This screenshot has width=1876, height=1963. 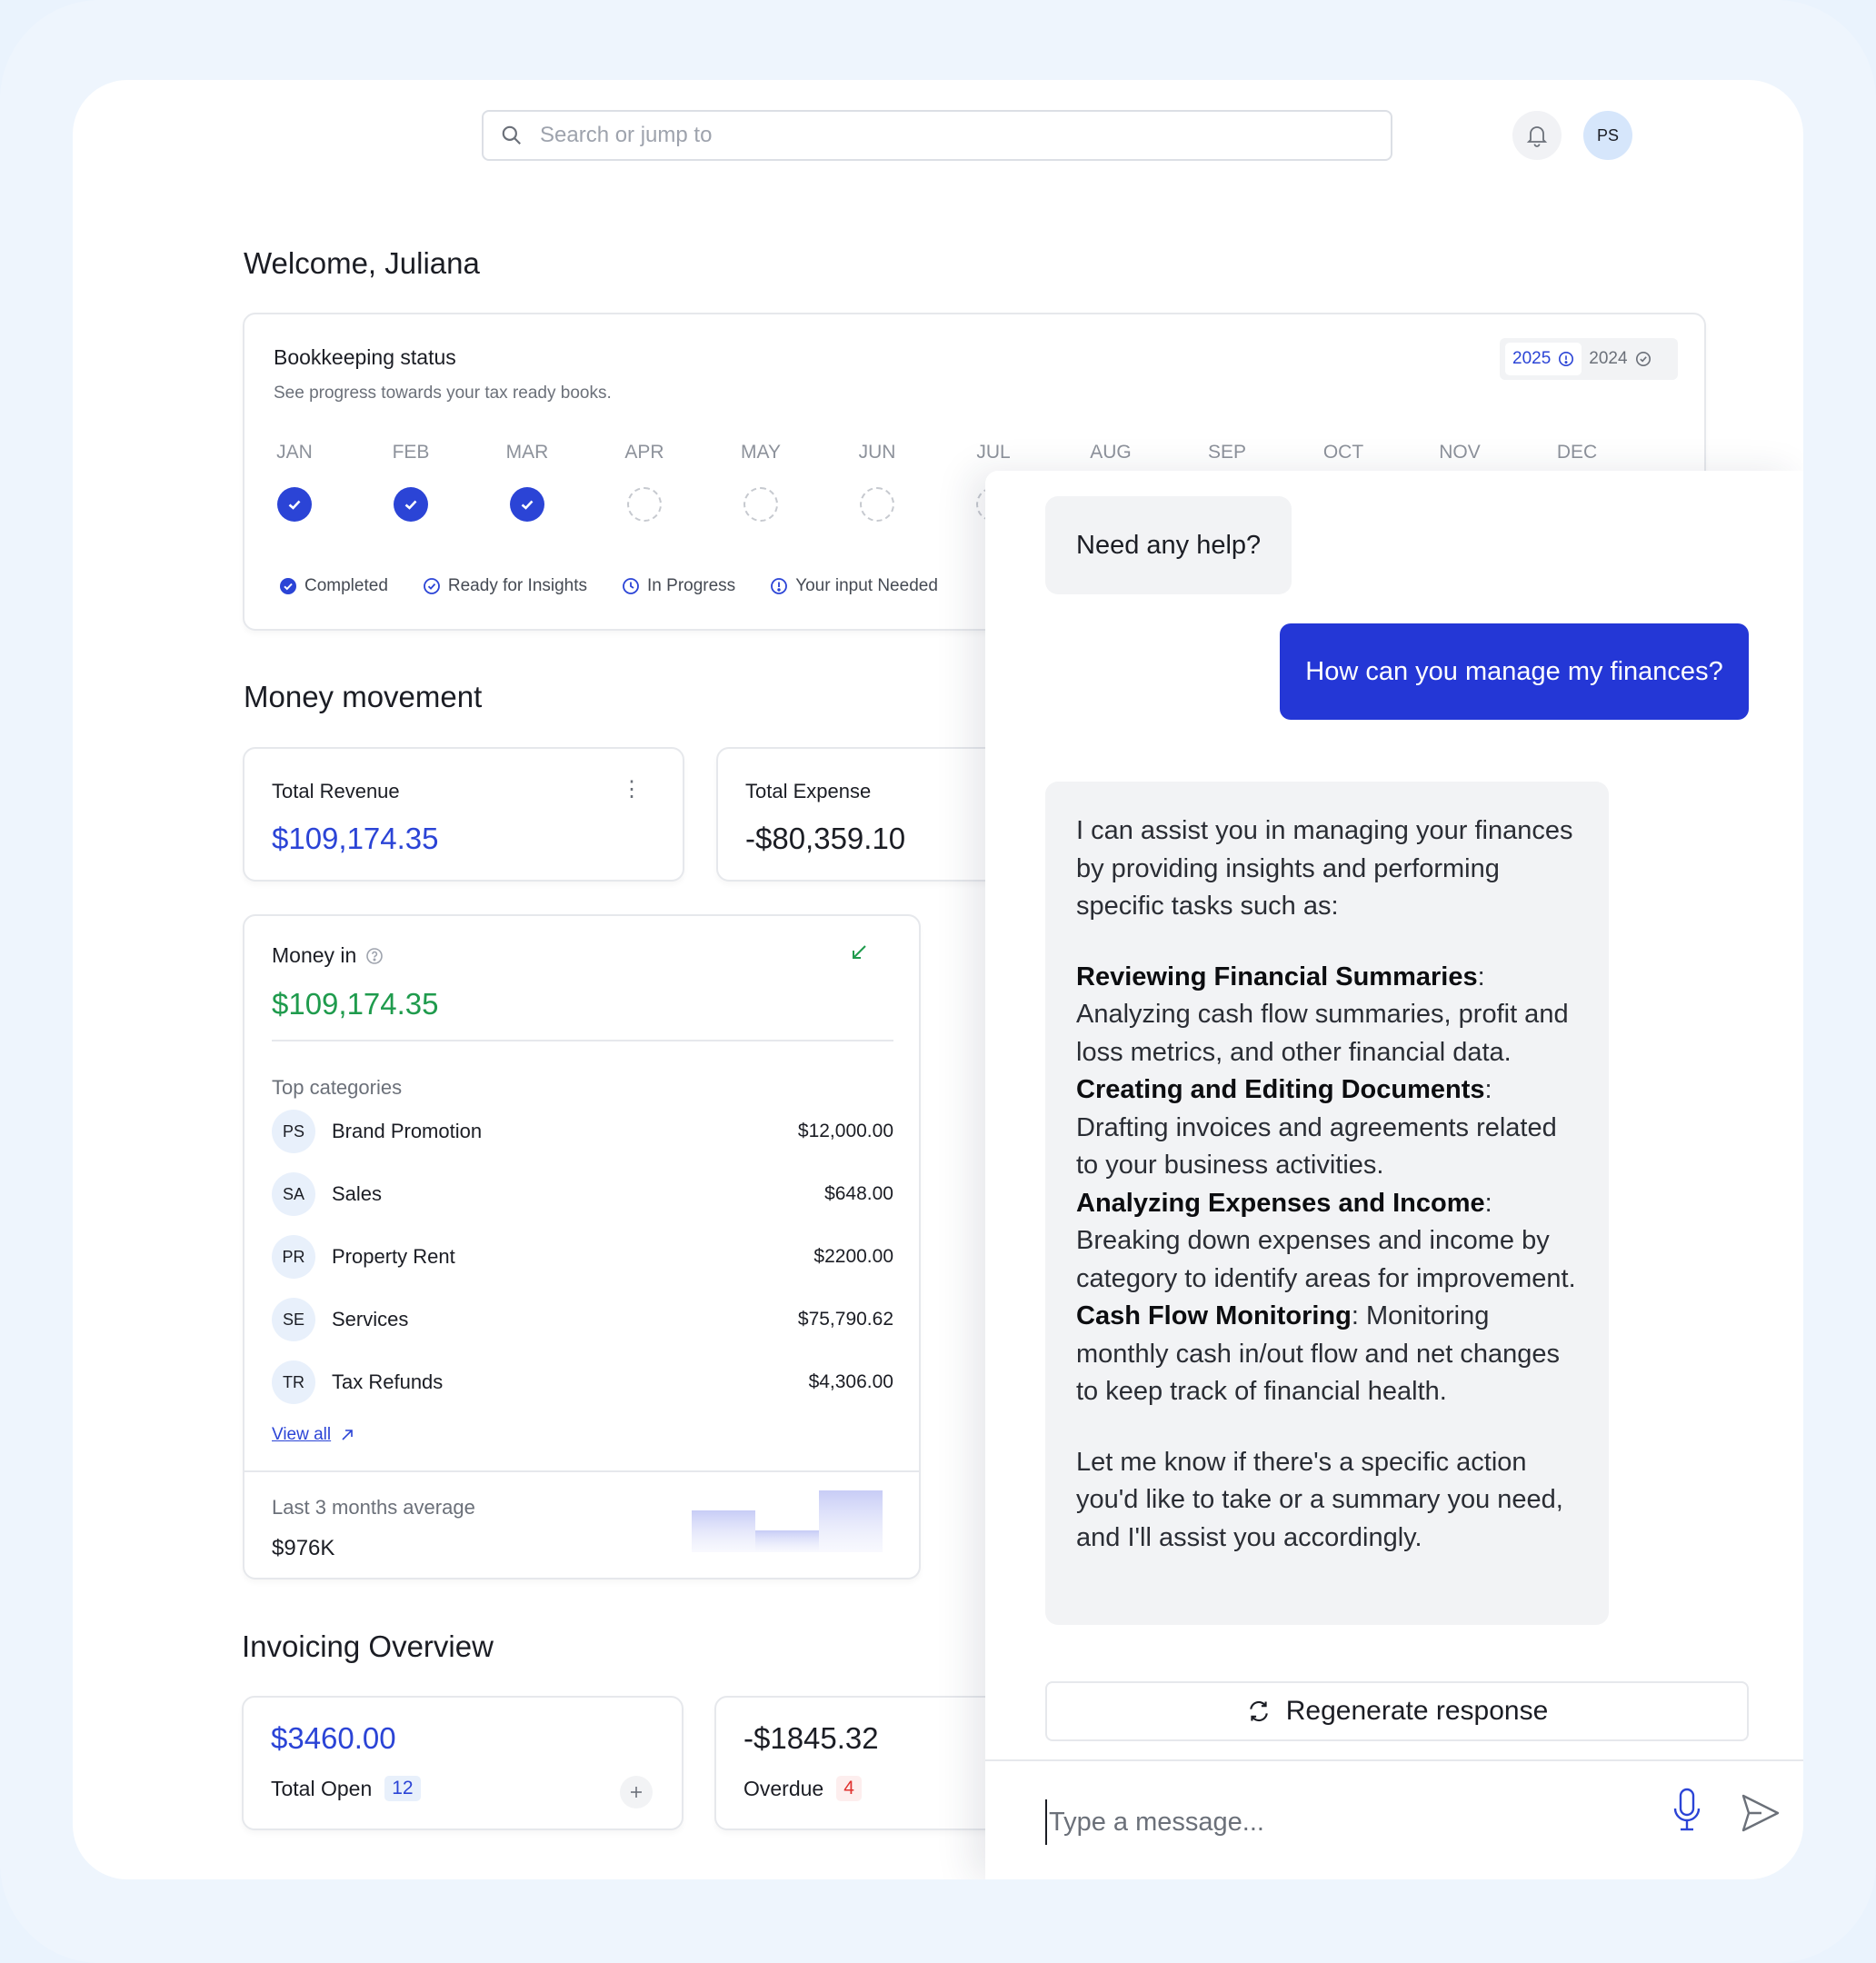 I want to click on legend-label: Your input Needed, so click(x=866, y=586).